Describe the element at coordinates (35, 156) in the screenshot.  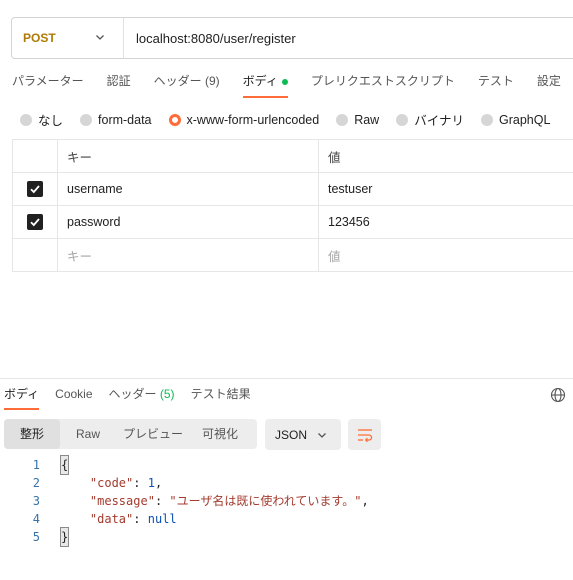
I see `header-check-cell` at that location.